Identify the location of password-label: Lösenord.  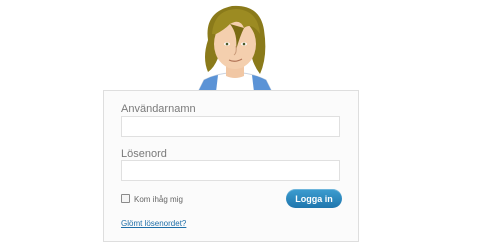
(144, 154).